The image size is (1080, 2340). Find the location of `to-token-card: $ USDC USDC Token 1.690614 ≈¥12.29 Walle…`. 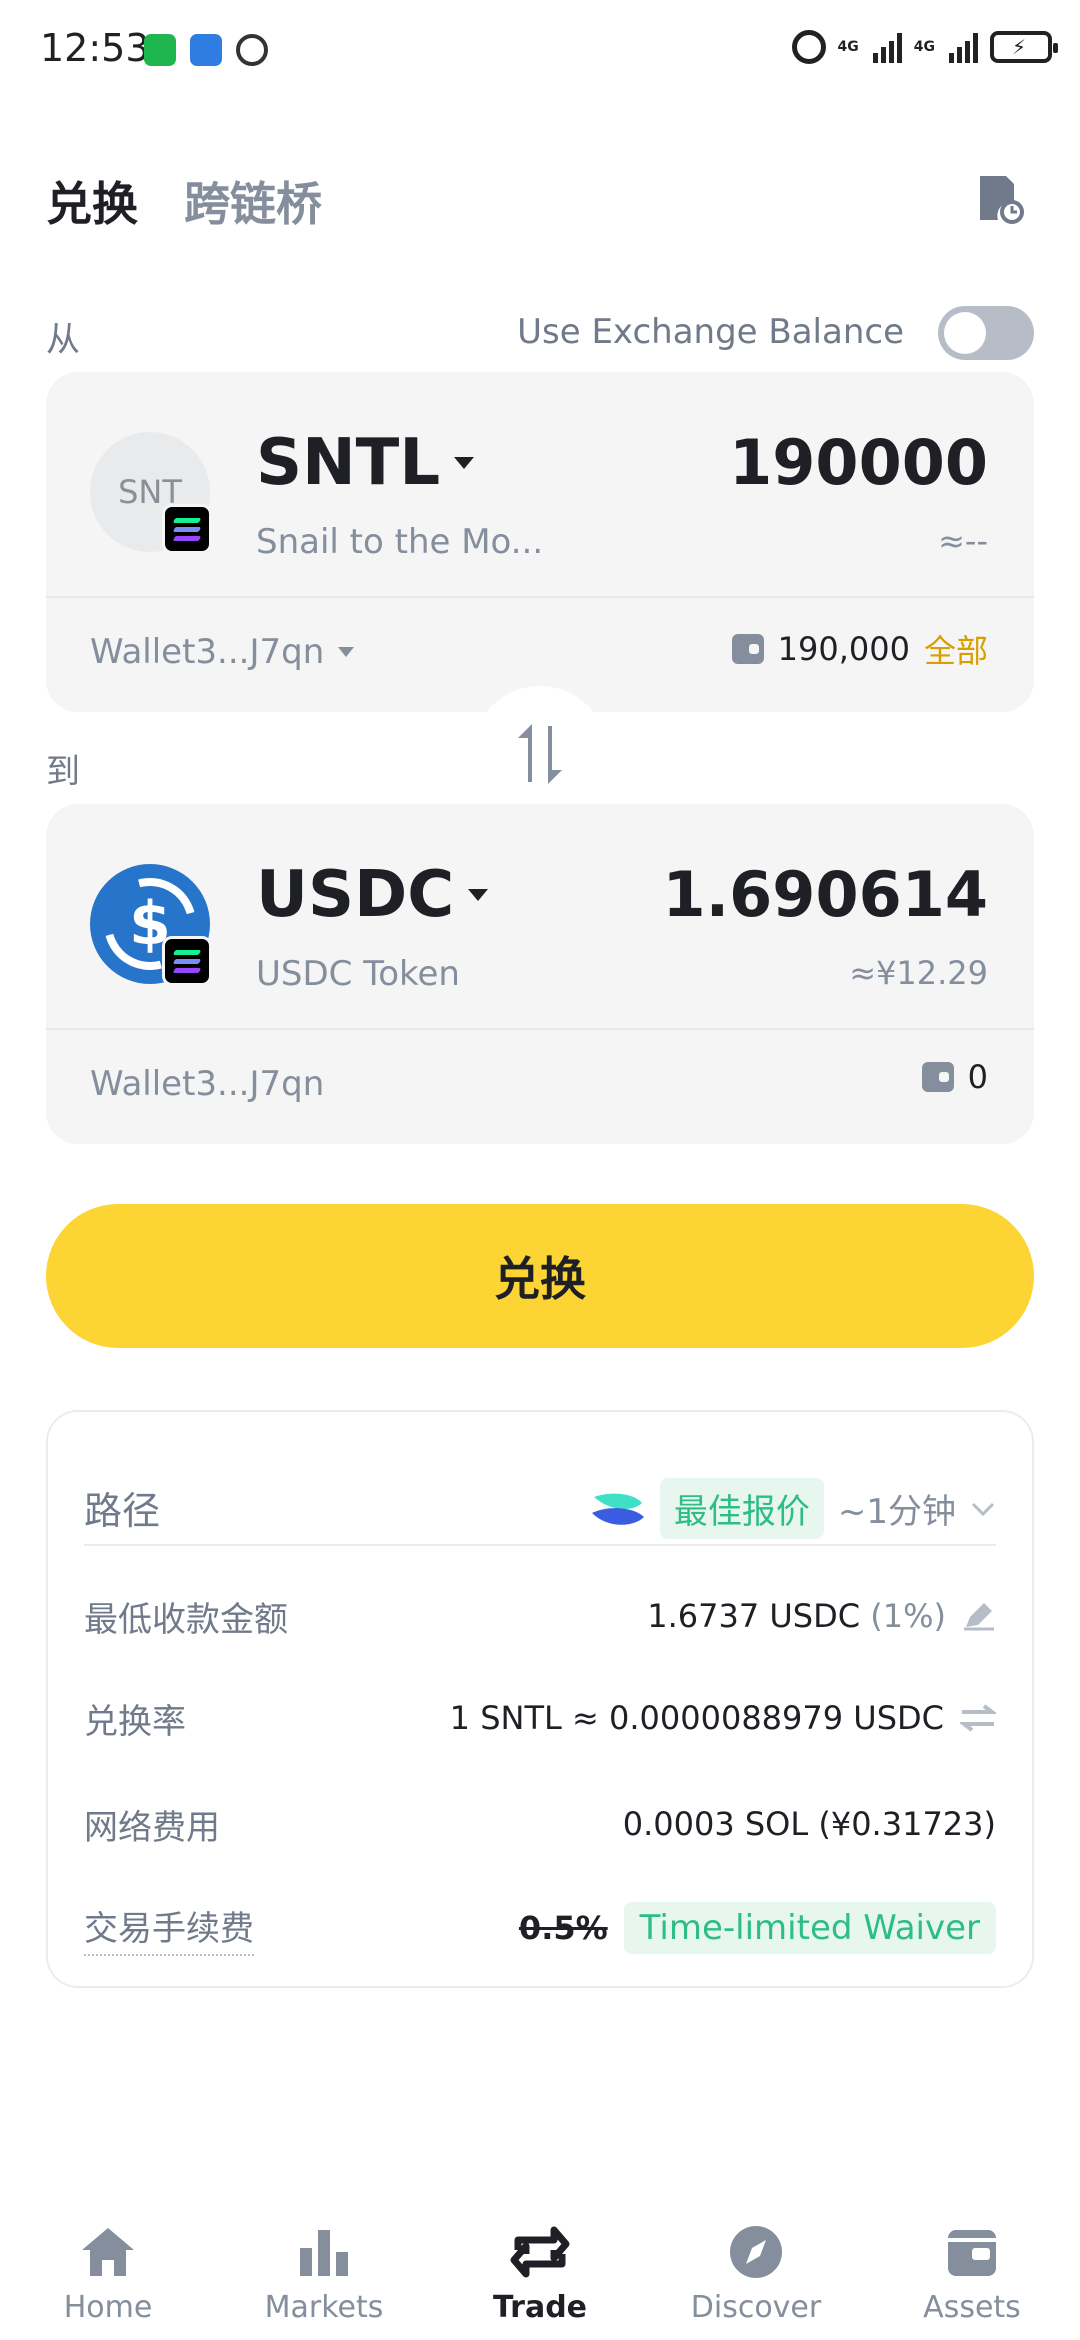

to-token-card: $ USDC USDC Token 1.690614 ≈¥12.29 Walle… is located at coordinates (540, 974).